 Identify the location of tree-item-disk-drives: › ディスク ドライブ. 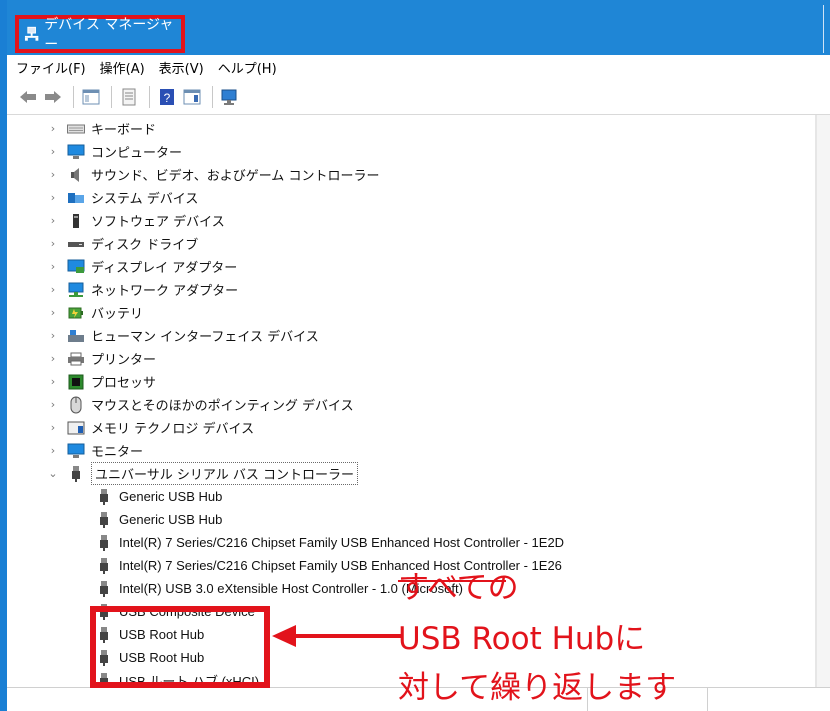
(122, 243).